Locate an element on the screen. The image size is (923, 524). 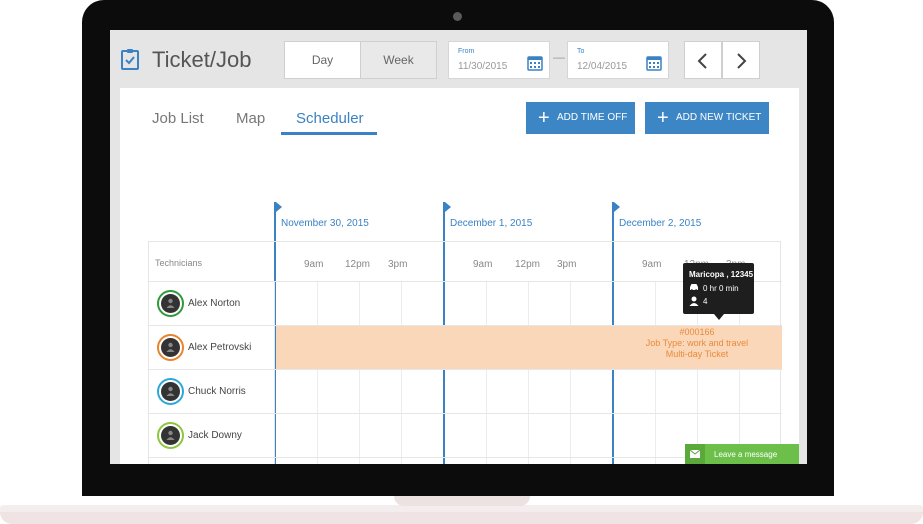
add-time-off-button: + ADD TIME OFF is located at coordinates (580, 118).